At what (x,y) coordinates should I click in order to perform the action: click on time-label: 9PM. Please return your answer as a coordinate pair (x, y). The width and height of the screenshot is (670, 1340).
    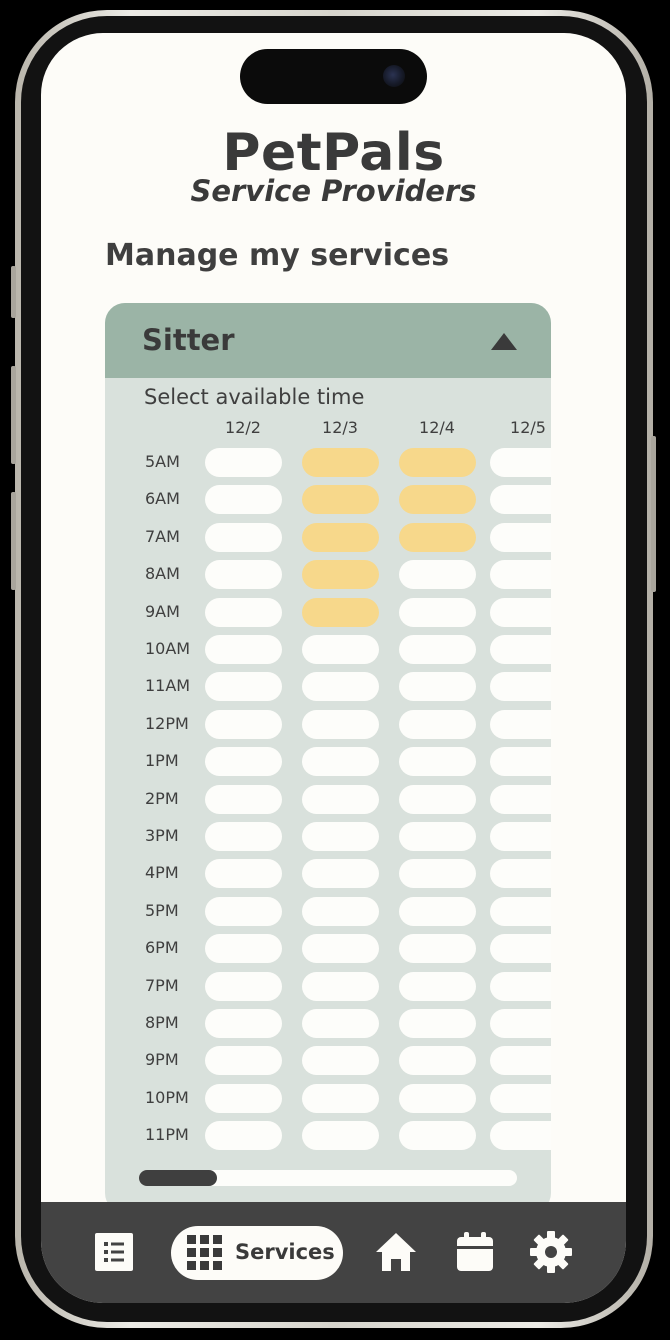
    Looking at the image, I should click on (162, 1060).